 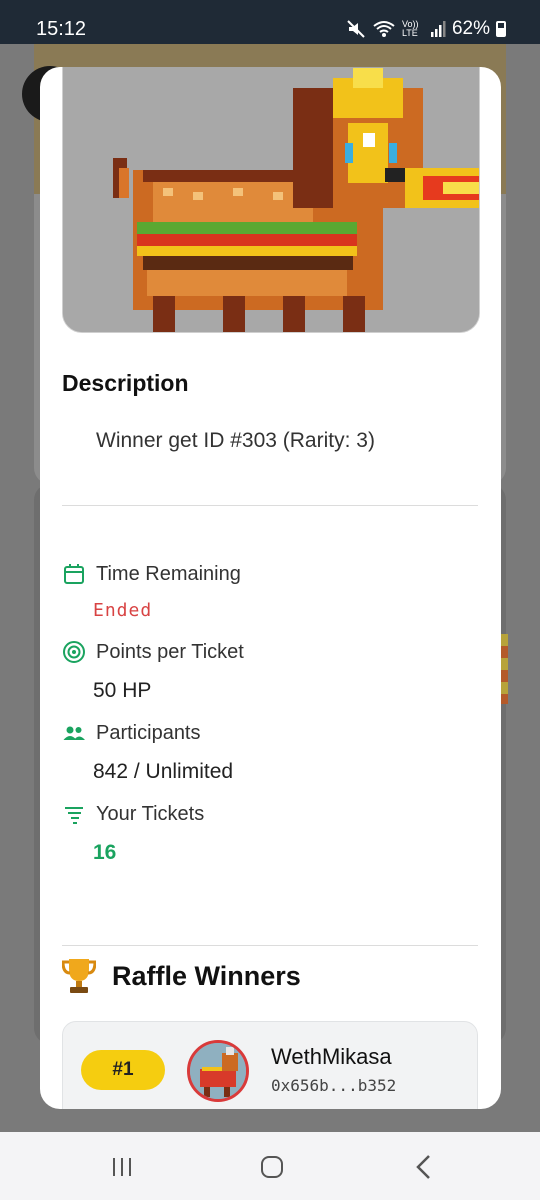 What do you see at coordinates (470, 28) in the screenshot?
I see `battery-percent: 62%` at bounding box center [470, 28].